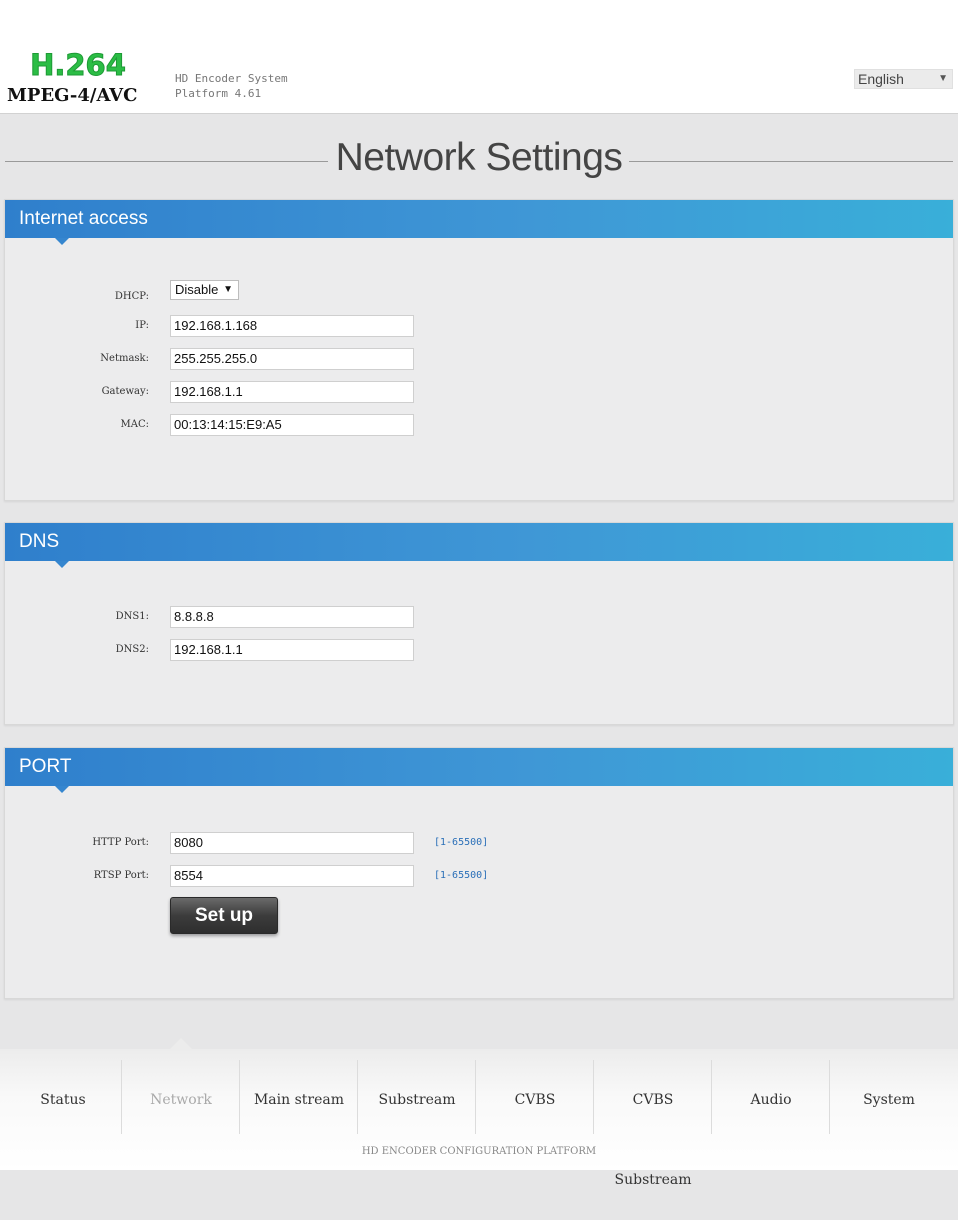 The width and height of the screenshot is (958, 1220). Describe the element at coordinates (181, 1043) in the screenshot. I see `nav-active-pointer` at that location.